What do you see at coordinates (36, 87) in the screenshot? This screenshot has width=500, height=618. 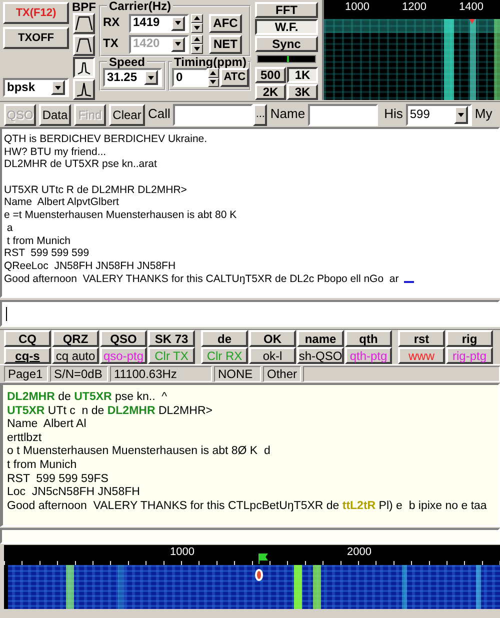 I see `mode-dropdown: bpsk` at bounding box center [36, 87].